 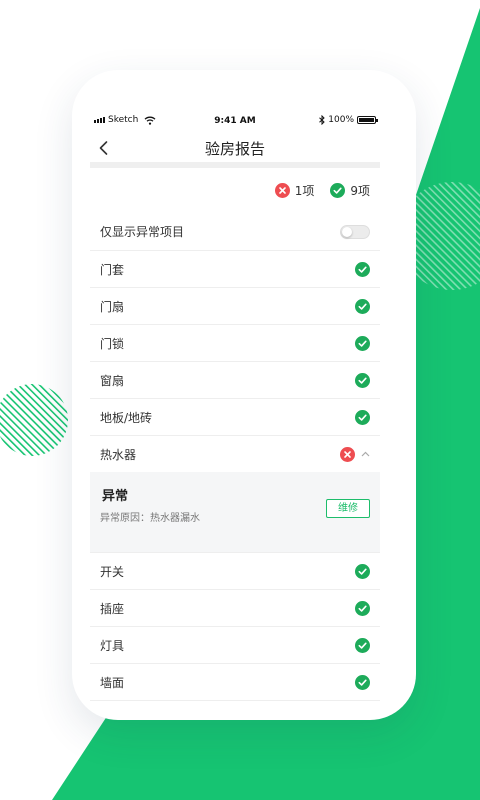 I want to click on item-label: 门锁, so click(x=112, y=343).